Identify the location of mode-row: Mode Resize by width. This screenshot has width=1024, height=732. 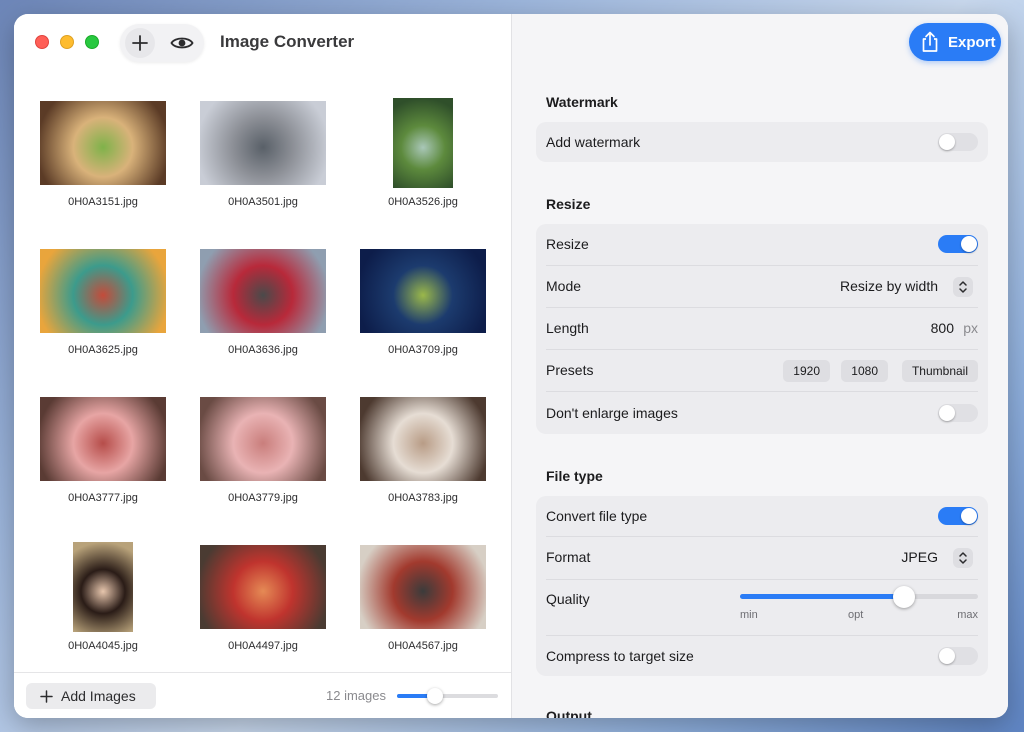
(762, 287).